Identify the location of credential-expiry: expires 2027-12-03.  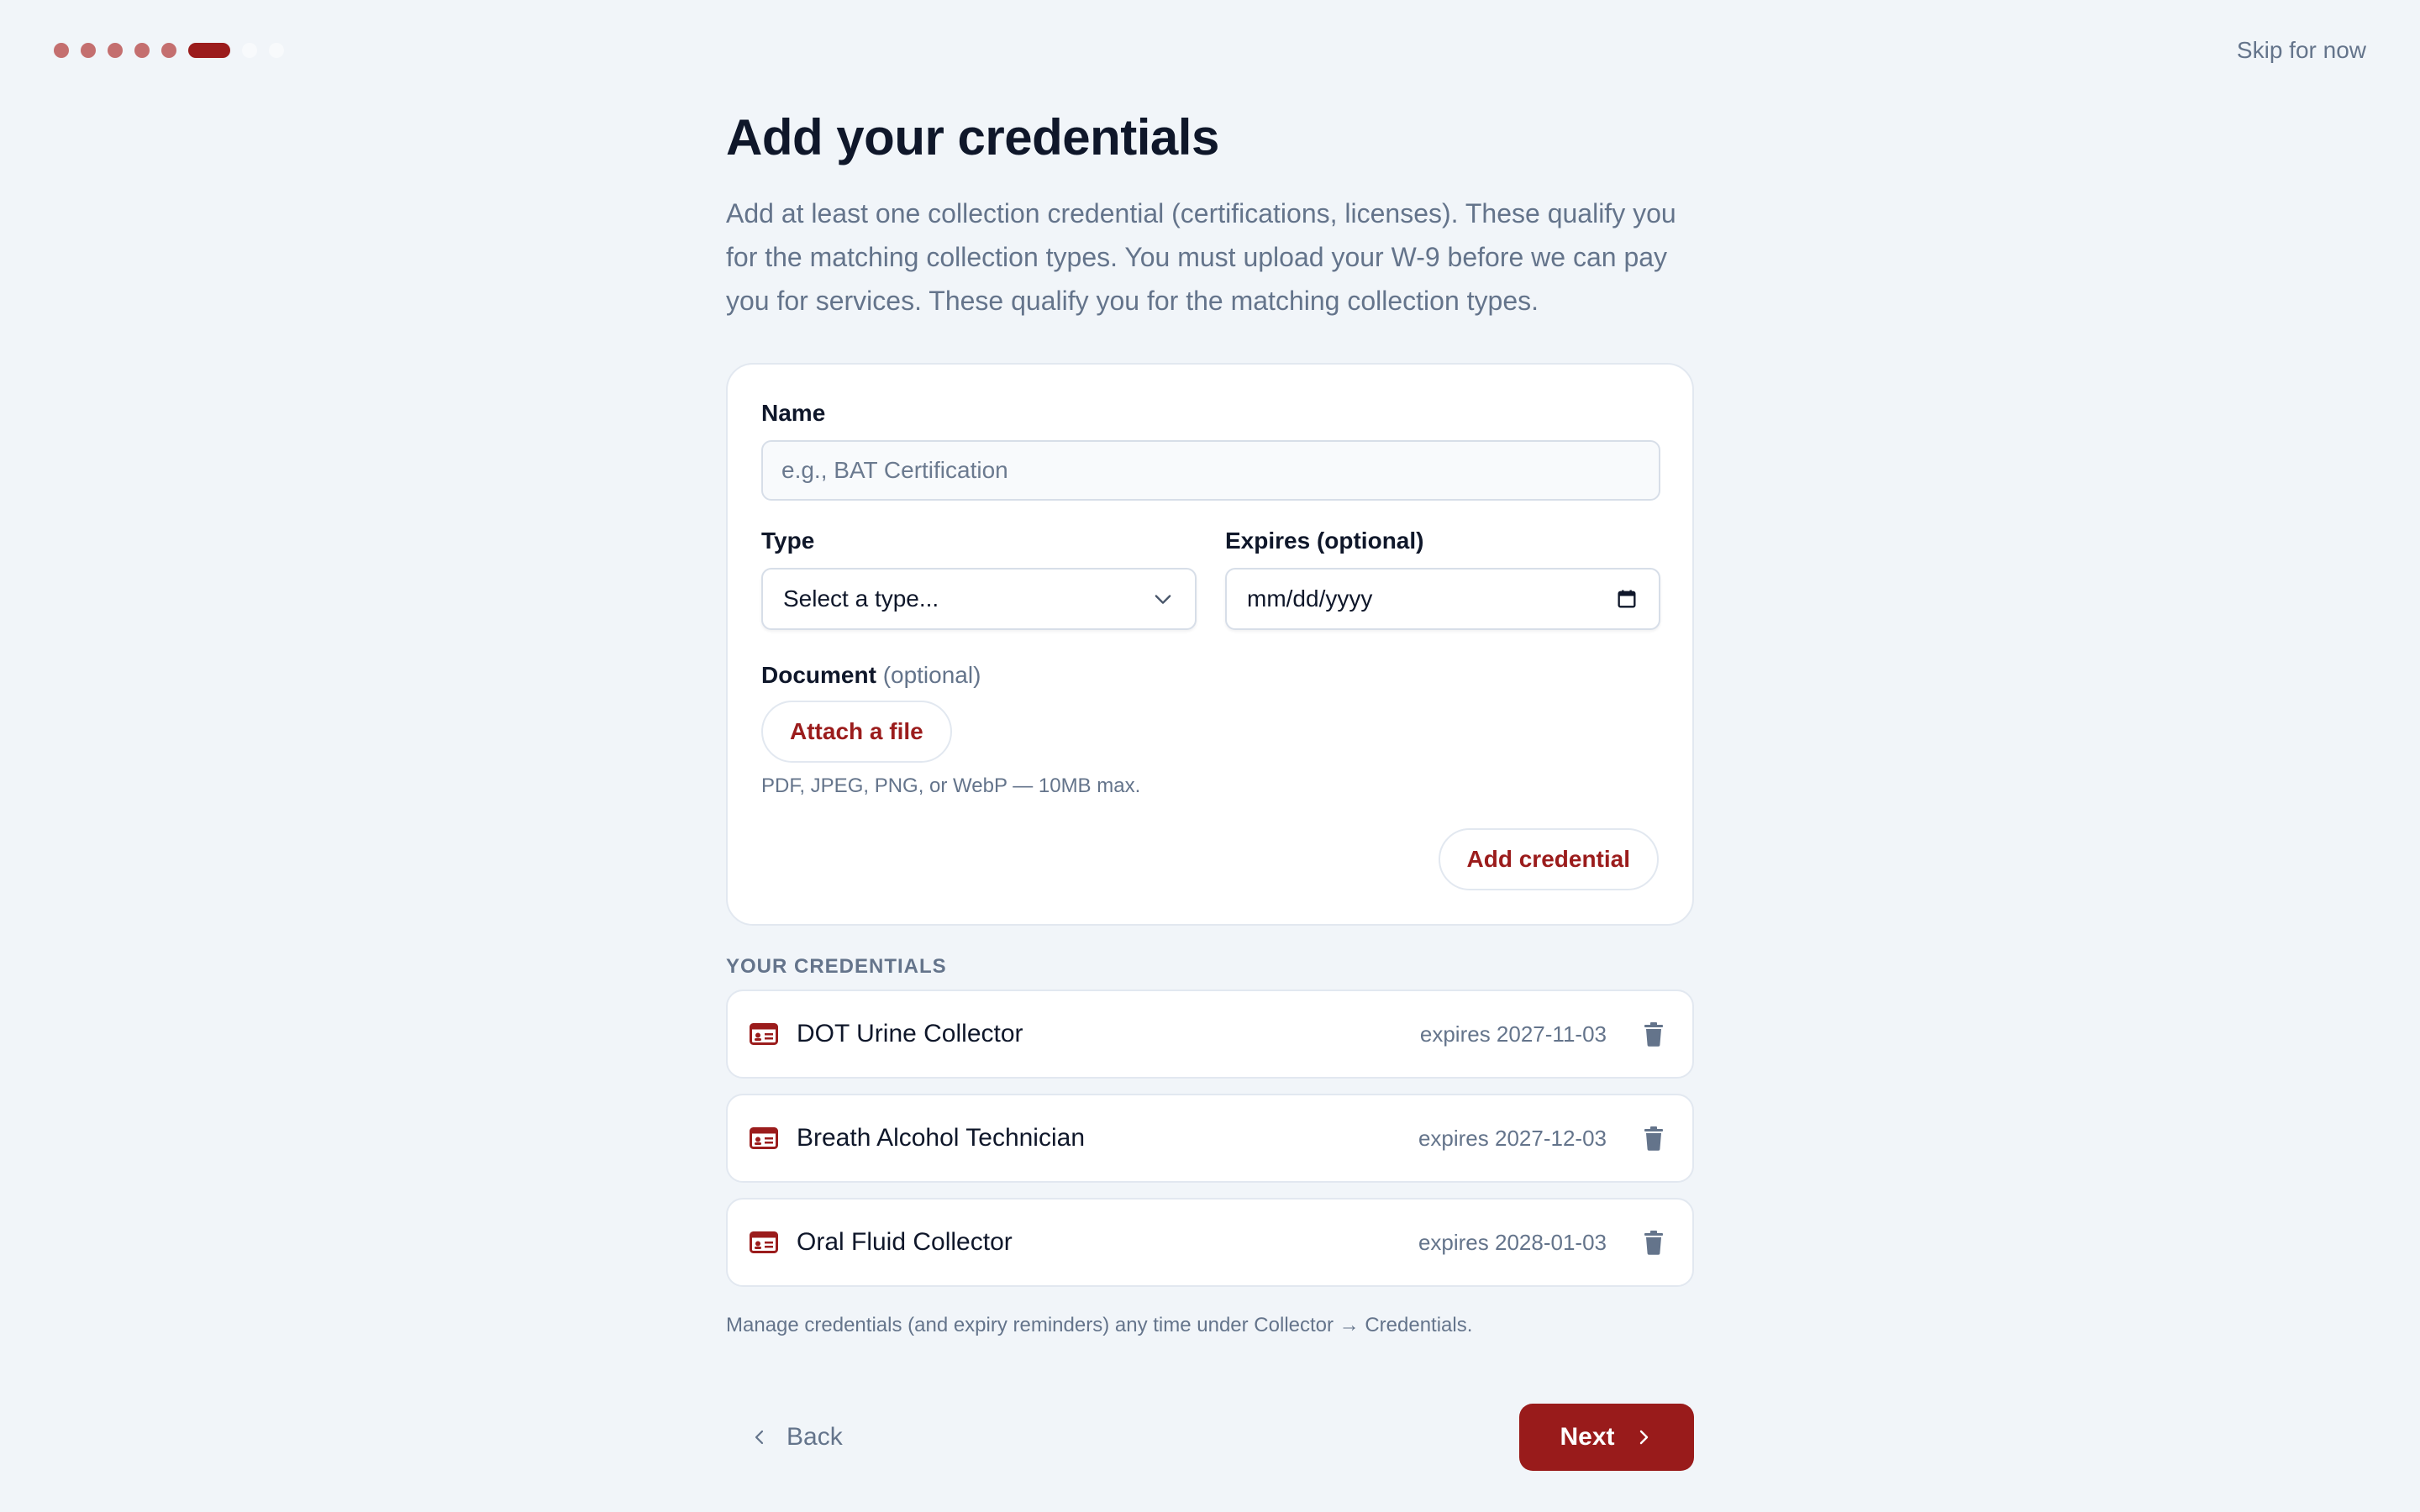
(1512, 1138).